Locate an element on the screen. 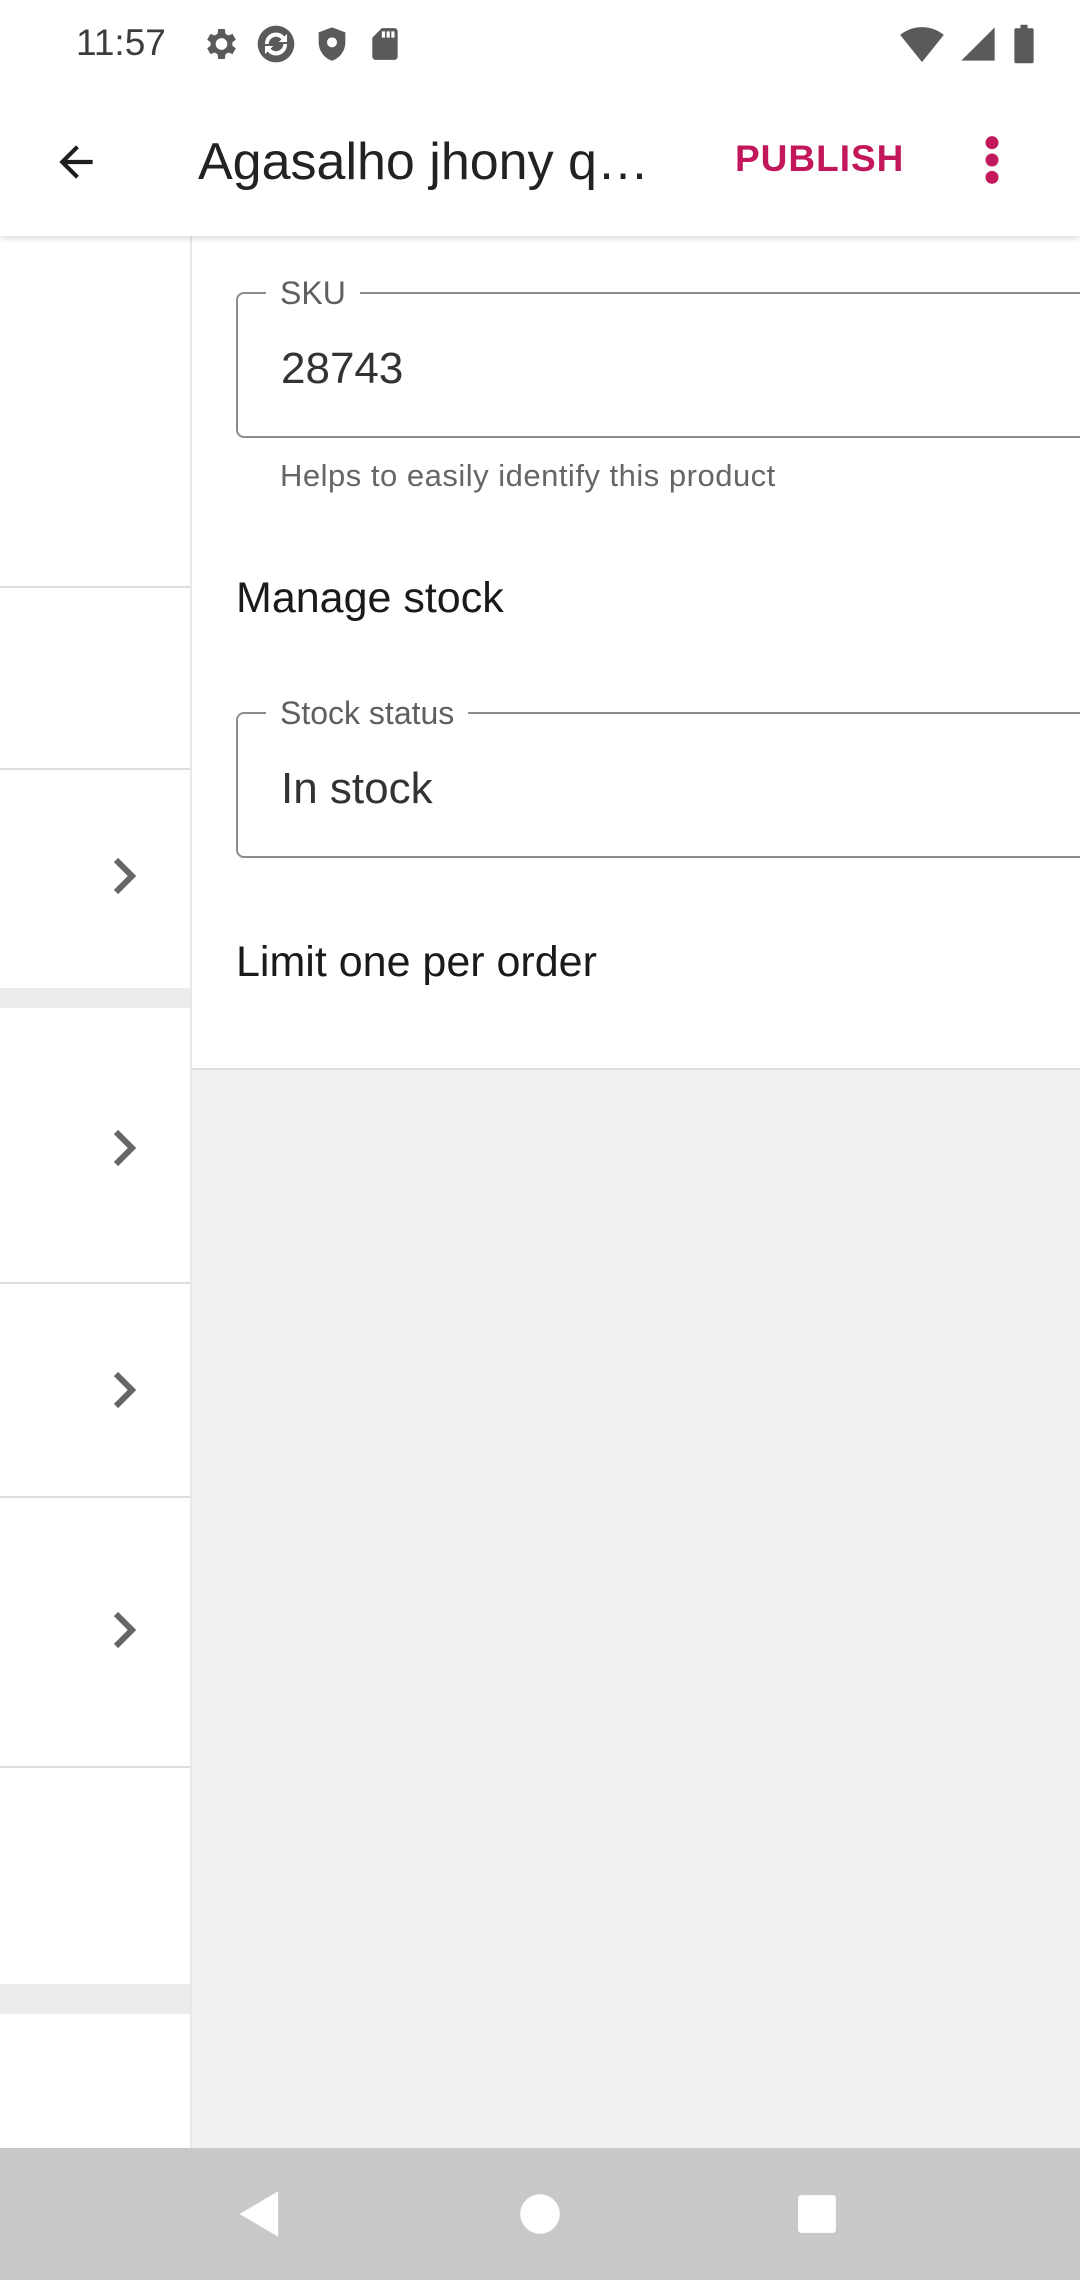  nav-back-icon is located at coordinates (260, 2214).